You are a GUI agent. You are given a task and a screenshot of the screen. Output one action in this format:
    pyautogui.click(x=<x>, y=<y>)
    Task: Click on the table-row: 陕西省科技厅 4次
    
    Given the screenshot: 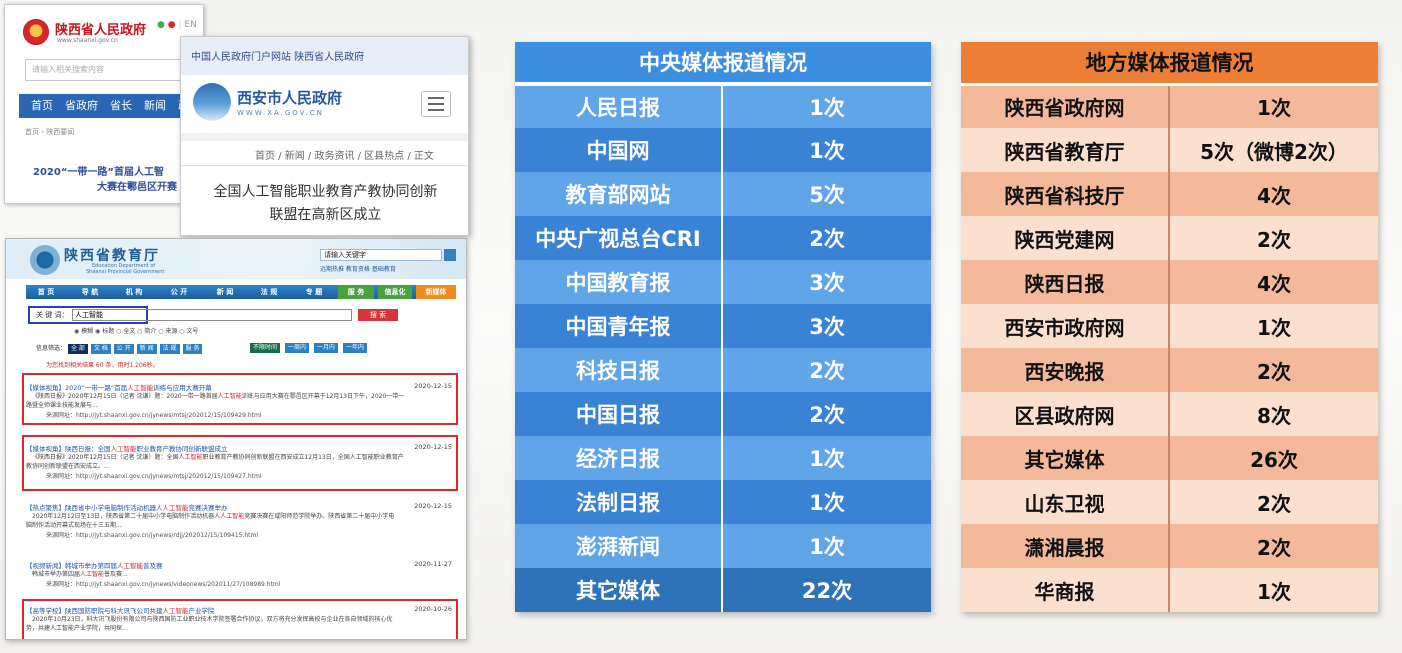 What is the action you would take?
    pyautogui.click(x=1169, y=194)
    